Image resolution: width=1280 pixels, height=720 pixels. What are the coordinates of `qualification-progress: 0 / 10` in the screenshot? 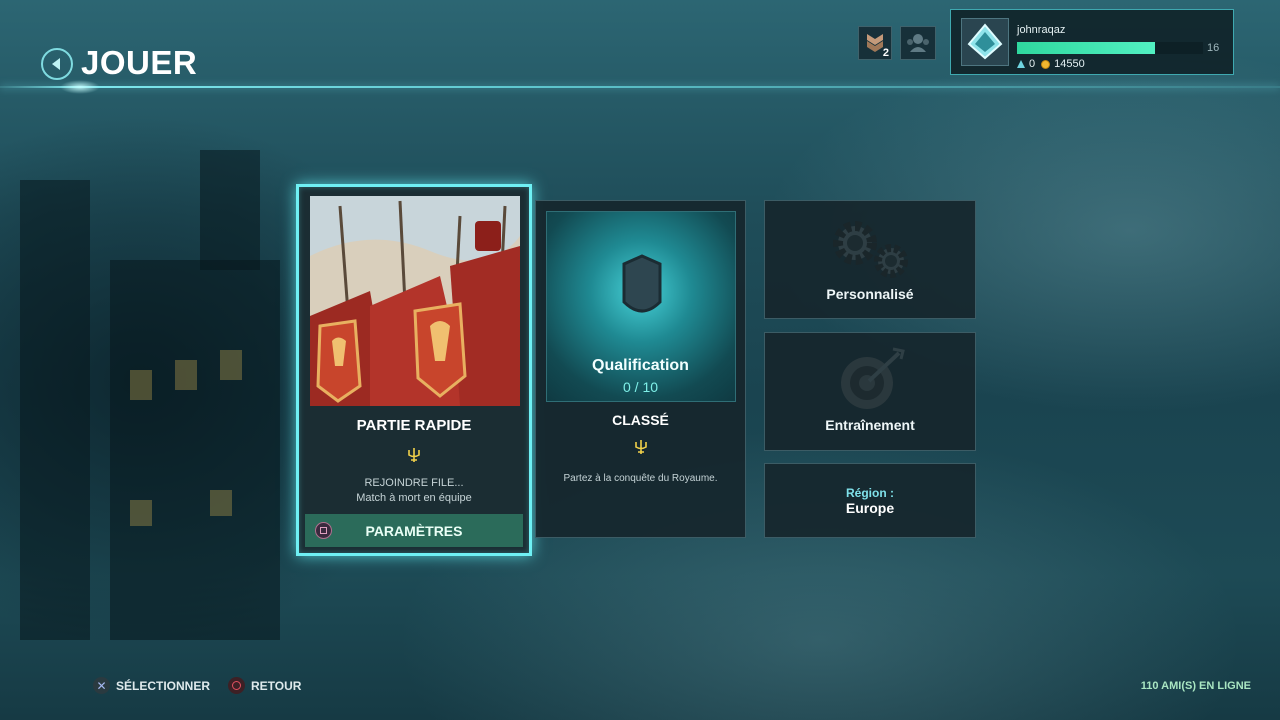 It's located at (640, 387).